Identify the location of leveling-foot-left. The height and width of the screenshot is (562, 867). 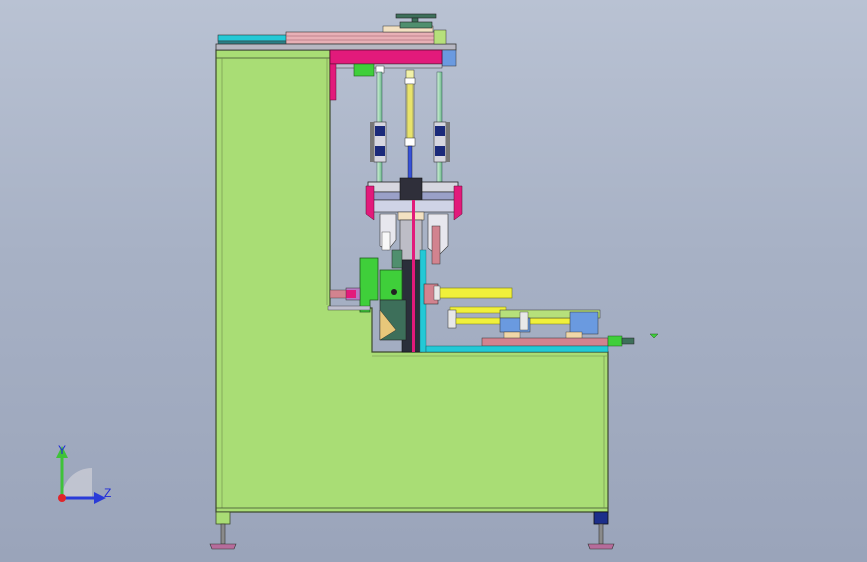
(223, 530).